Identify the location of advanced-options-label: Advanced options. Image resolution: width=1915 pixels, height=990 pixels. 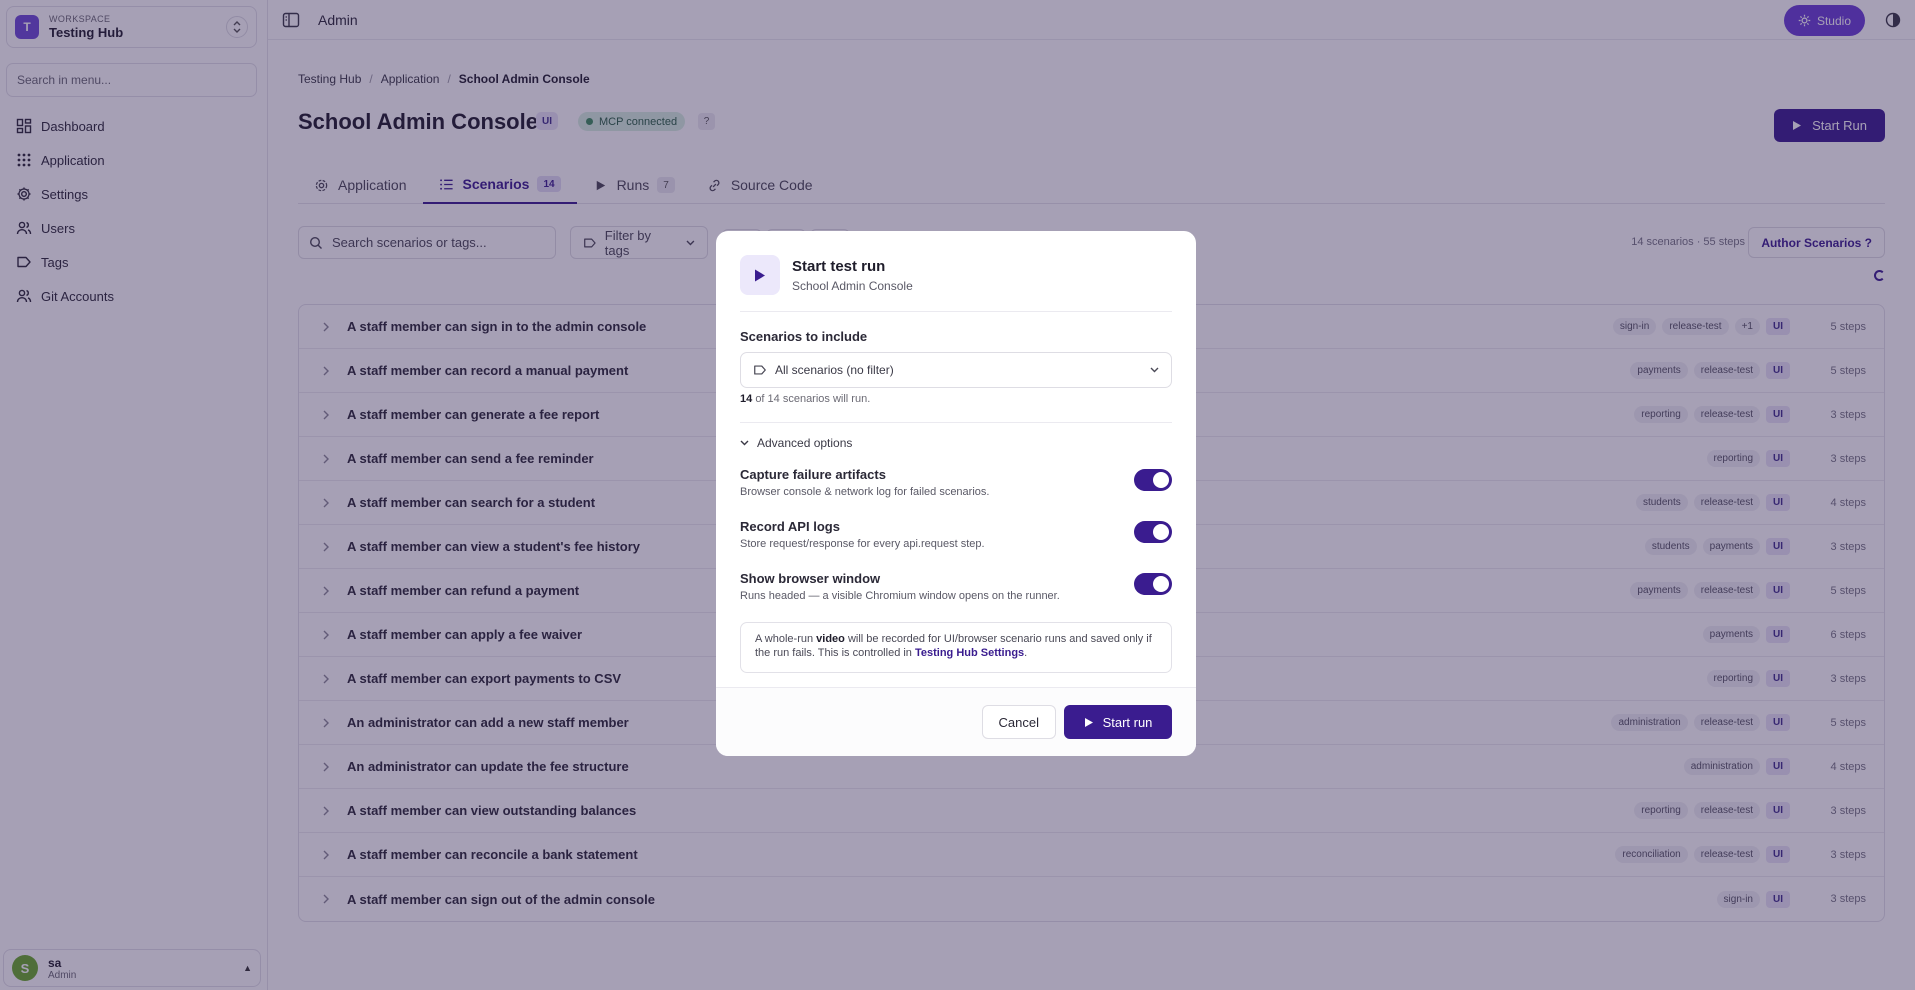
(805, 443).